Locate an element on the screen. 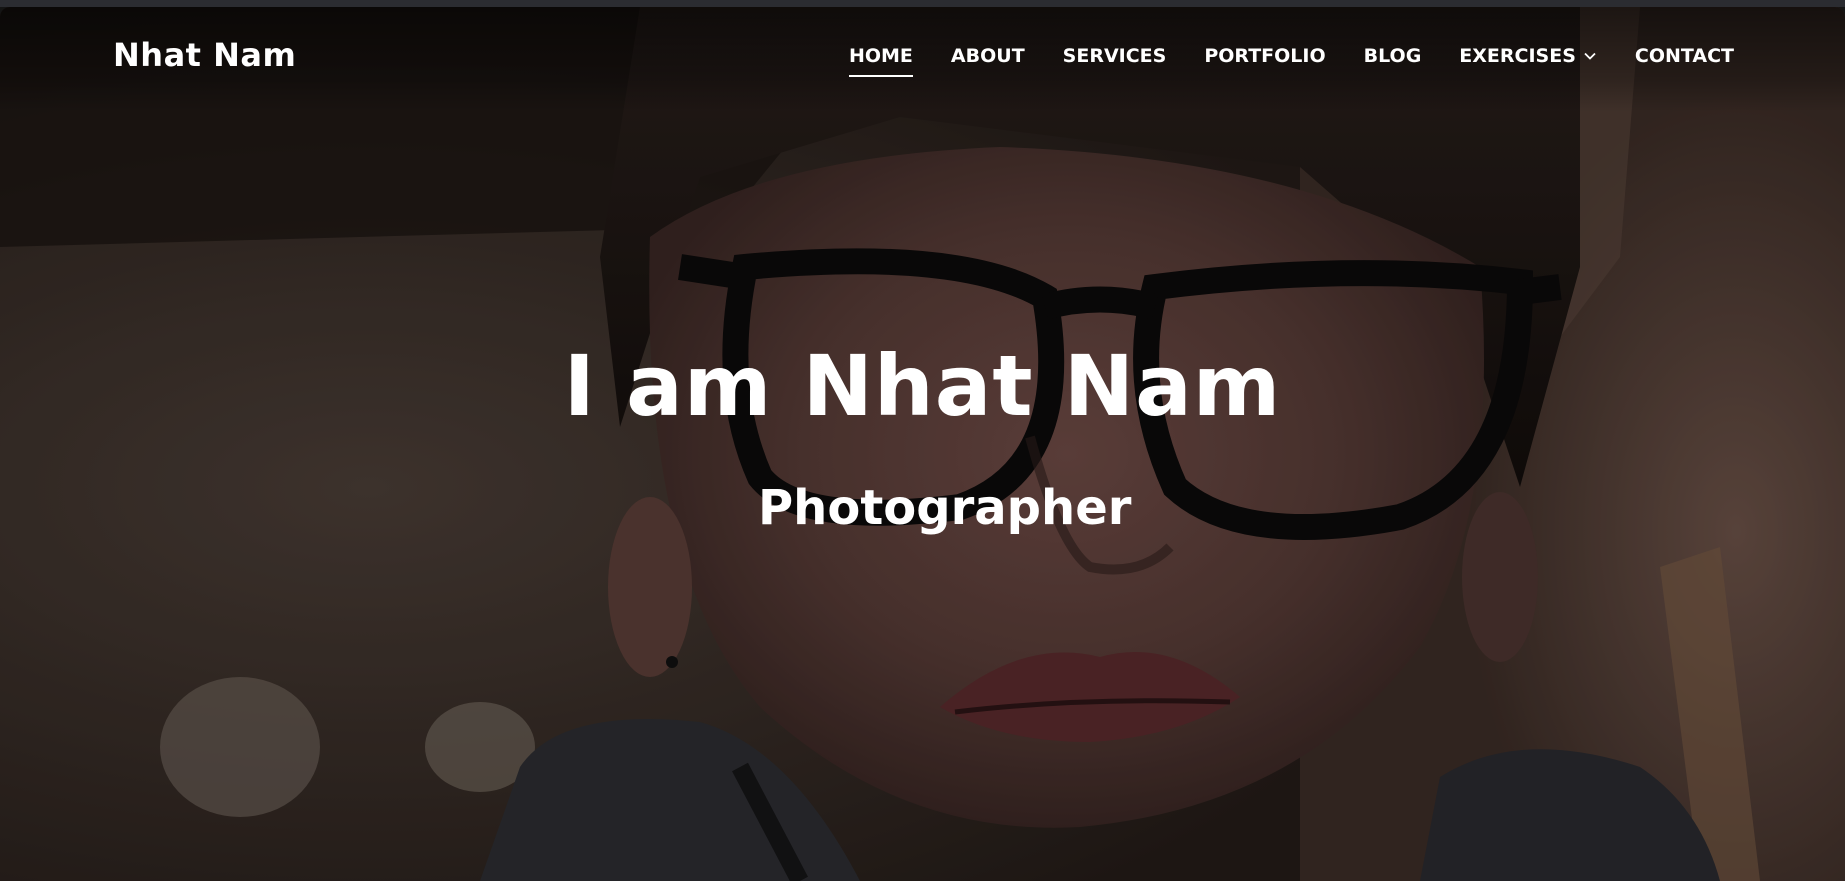  hero-subtitle: Photographer is located at coordinates (945, 508).